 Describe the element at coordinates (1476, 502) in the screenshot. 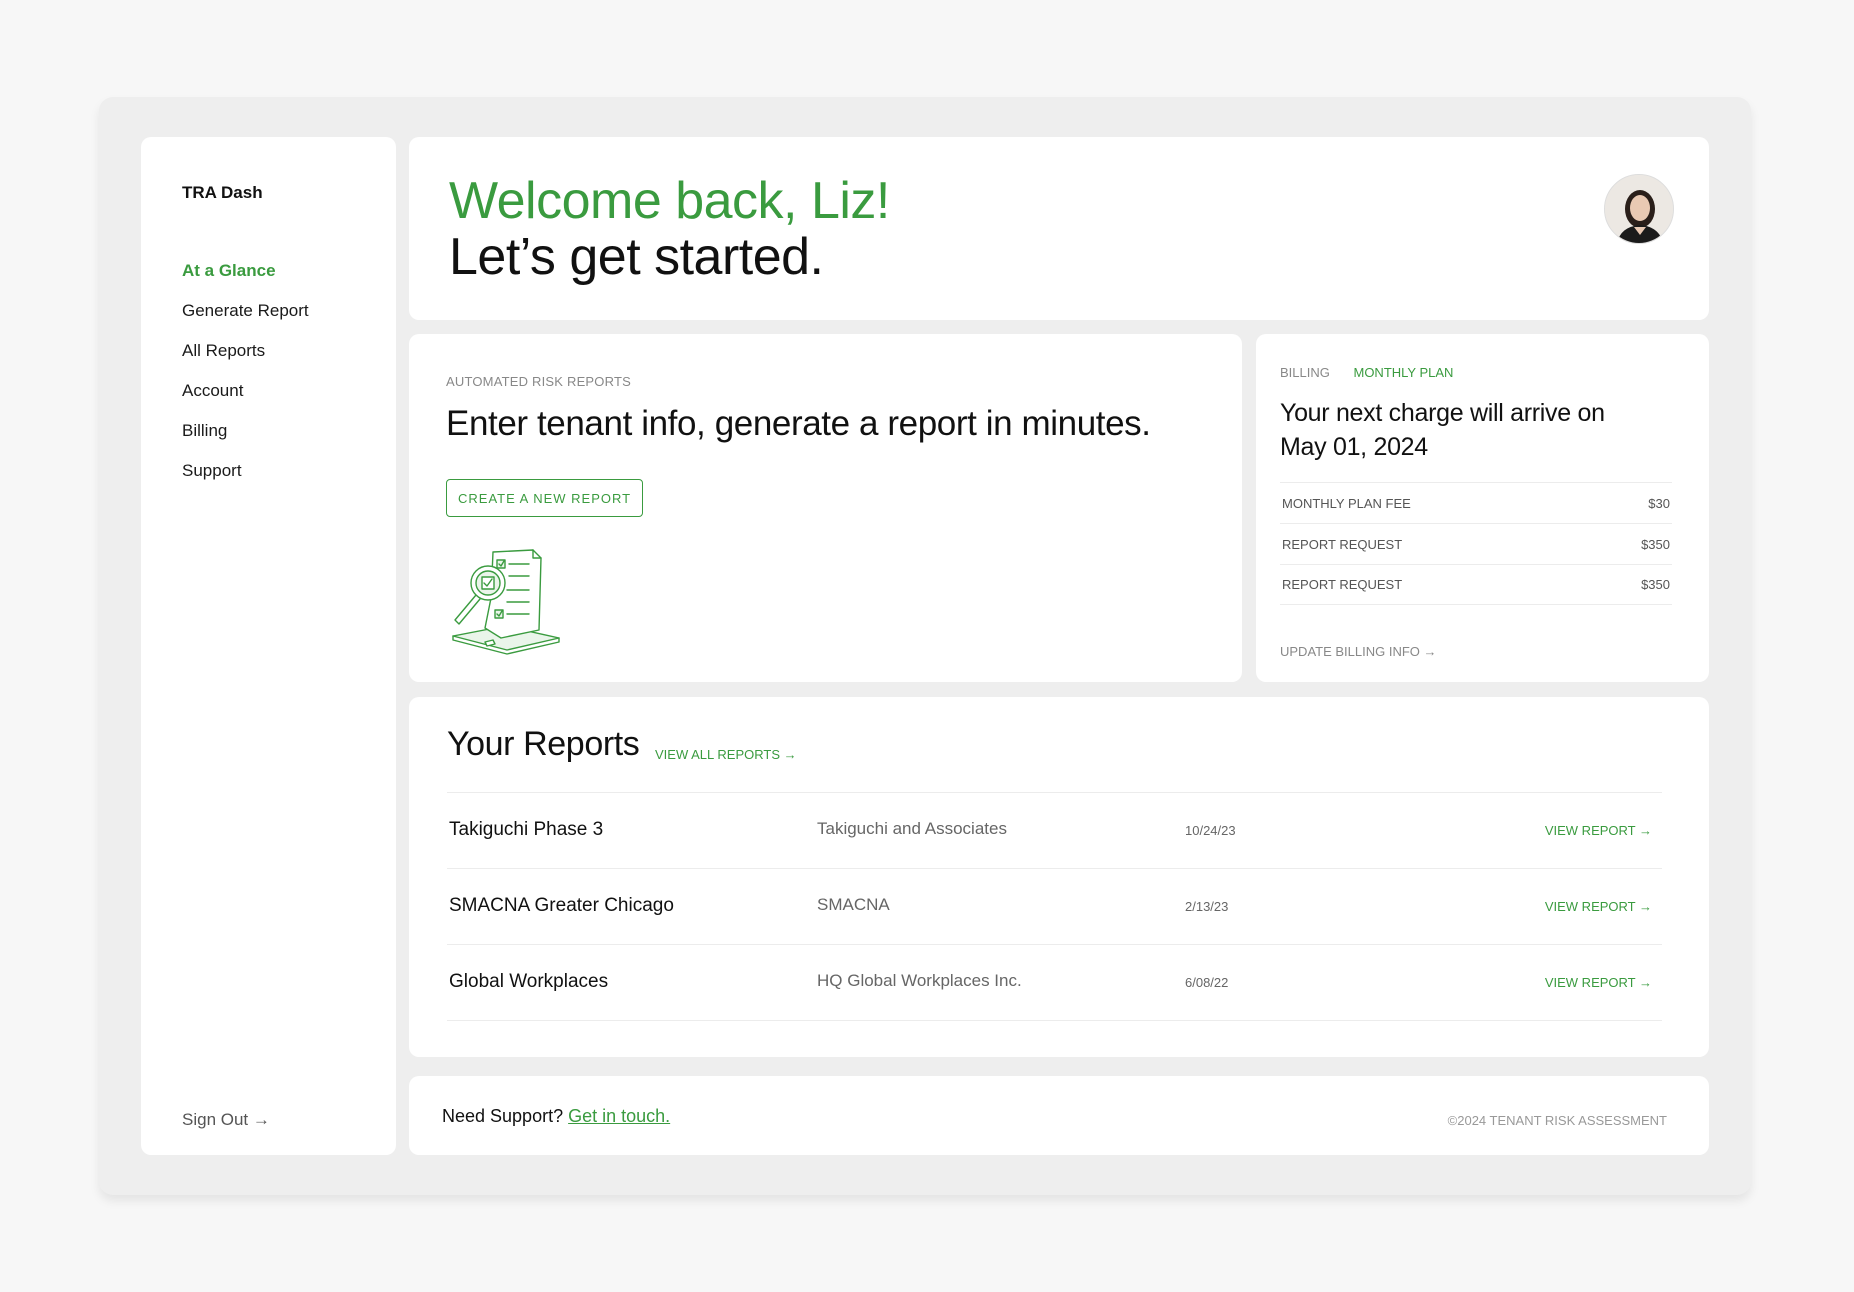

I see `fee-row: MONTHLY PLAN FEE $30` at that location.